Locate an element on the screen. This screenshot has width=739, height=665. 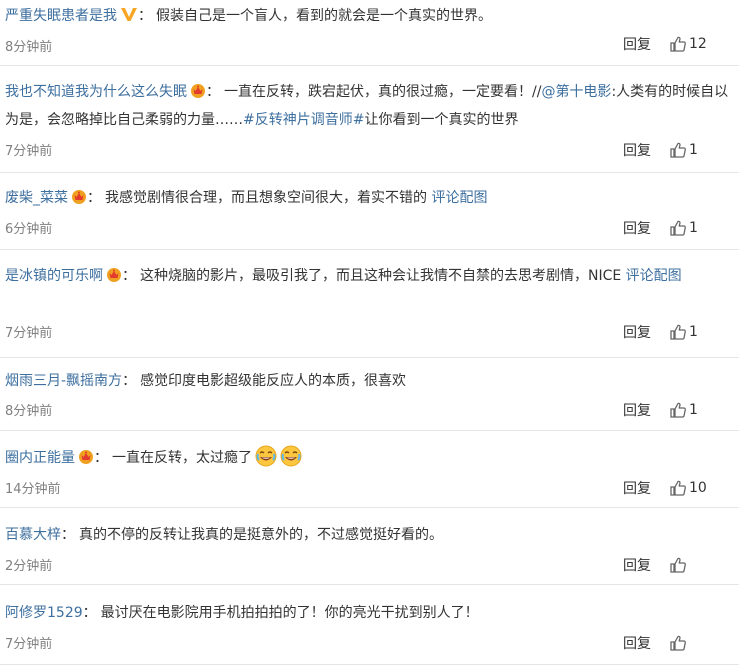
comment-text: 假装自己是一个盲人，看到的就会是一个真实的世界。 is located at coordinates (324, 16).